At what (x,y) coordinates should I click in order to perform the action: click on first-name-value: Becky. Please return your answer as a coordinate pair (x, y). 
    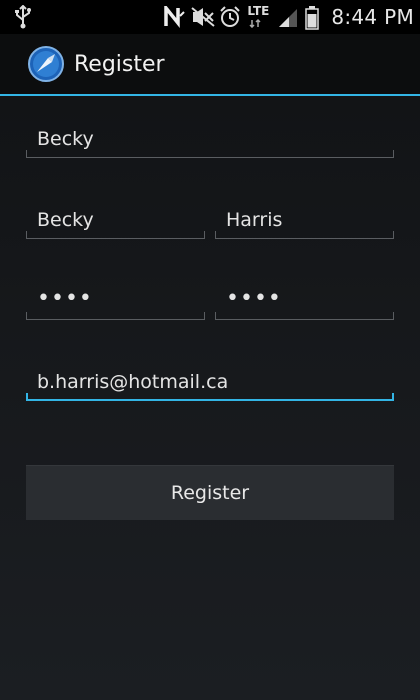
    Looking at the image, I should click on (65, 220).